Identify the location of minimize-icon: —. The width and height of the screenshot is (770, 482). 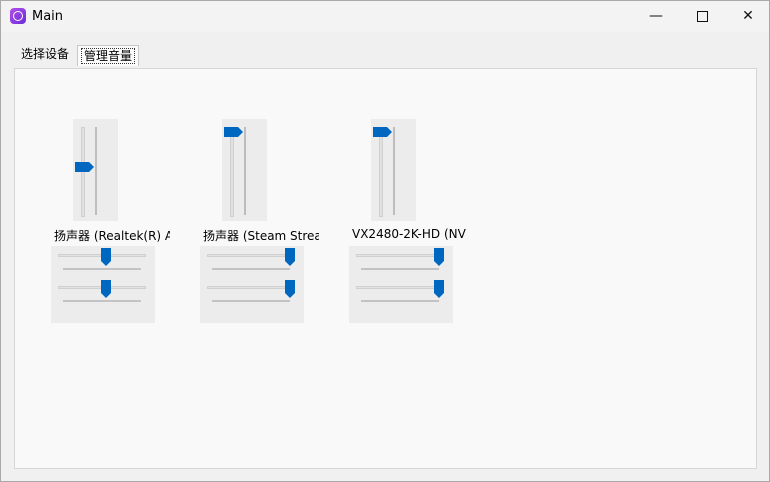
(656, 16).